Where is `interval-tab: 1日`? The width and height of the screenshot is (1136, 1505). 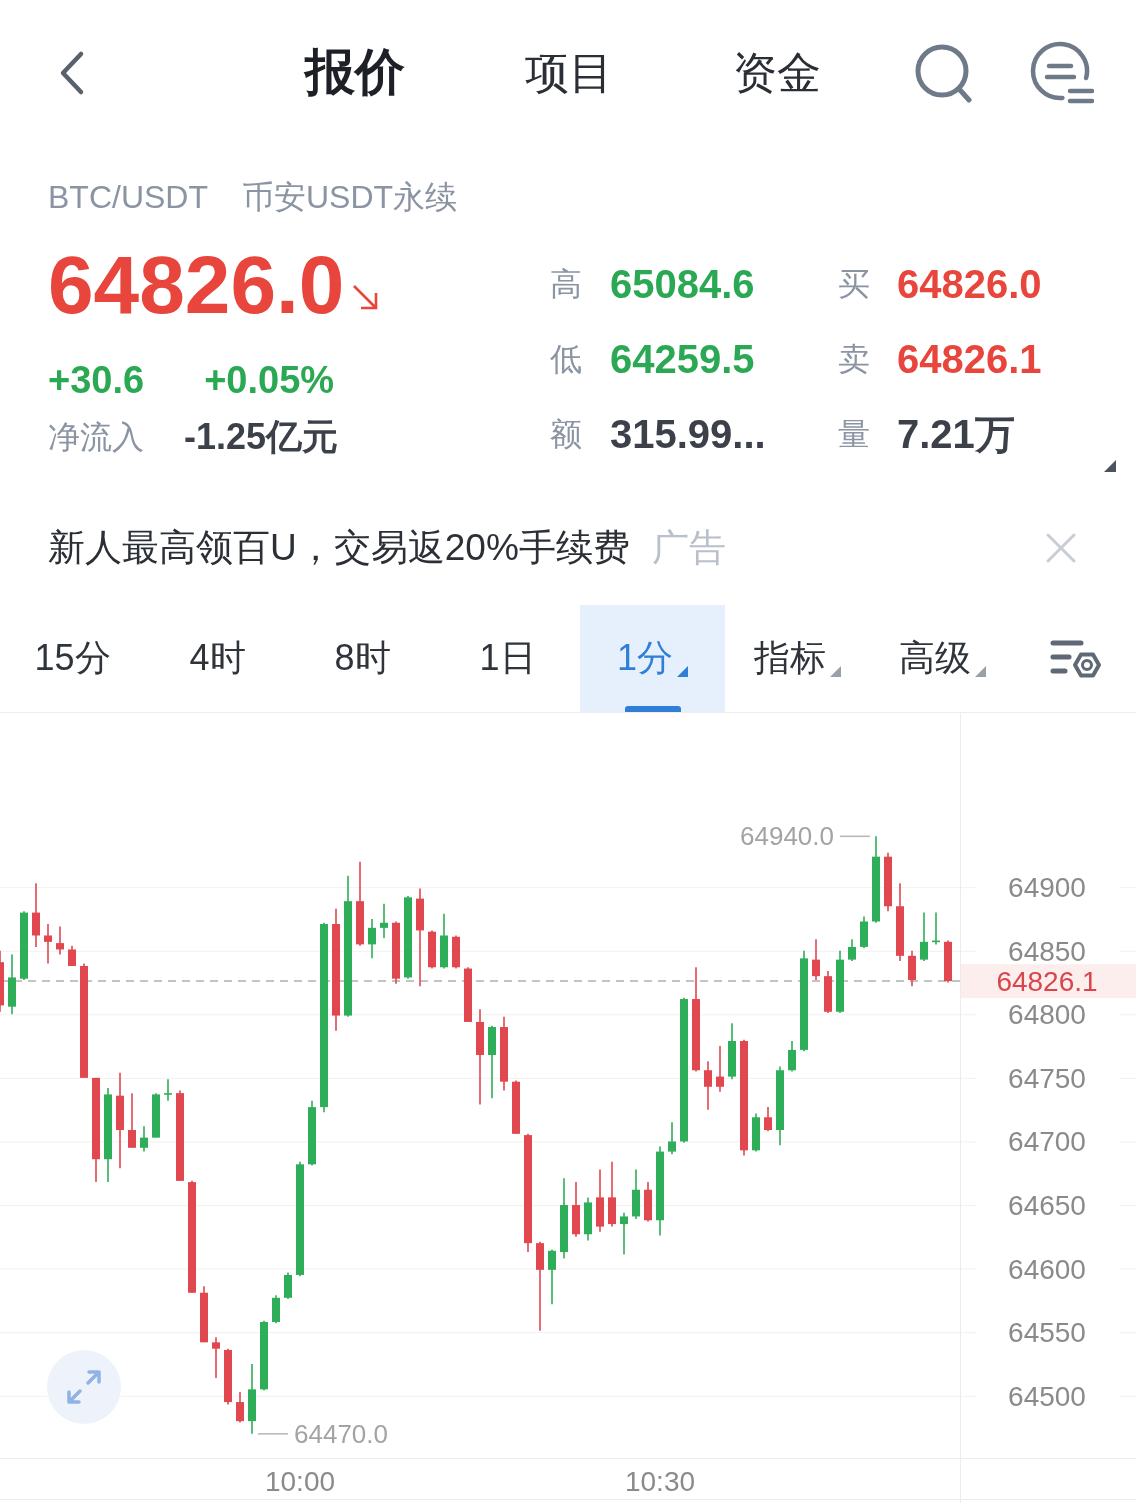 interval-tab: 1日 is located at coordinates (507, 658).